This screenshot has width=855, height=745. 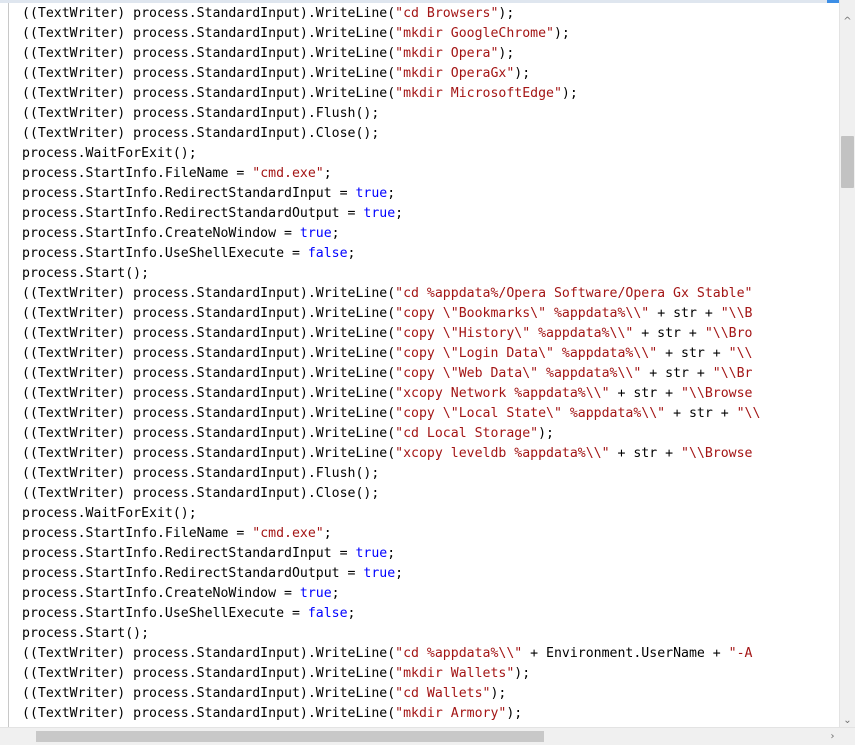 I want to click on editor-gutter, so click(x=4, y=365).